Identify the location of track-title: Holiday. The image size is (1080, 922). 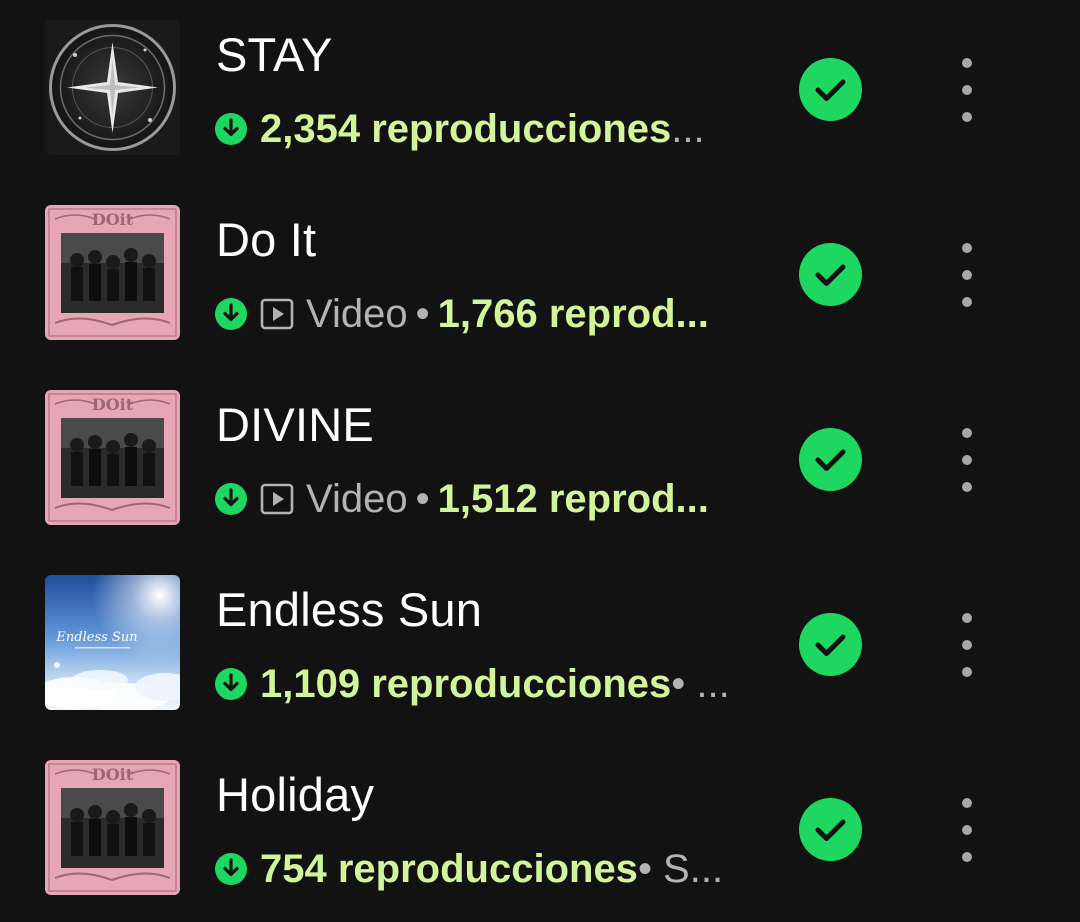
(295, 794).